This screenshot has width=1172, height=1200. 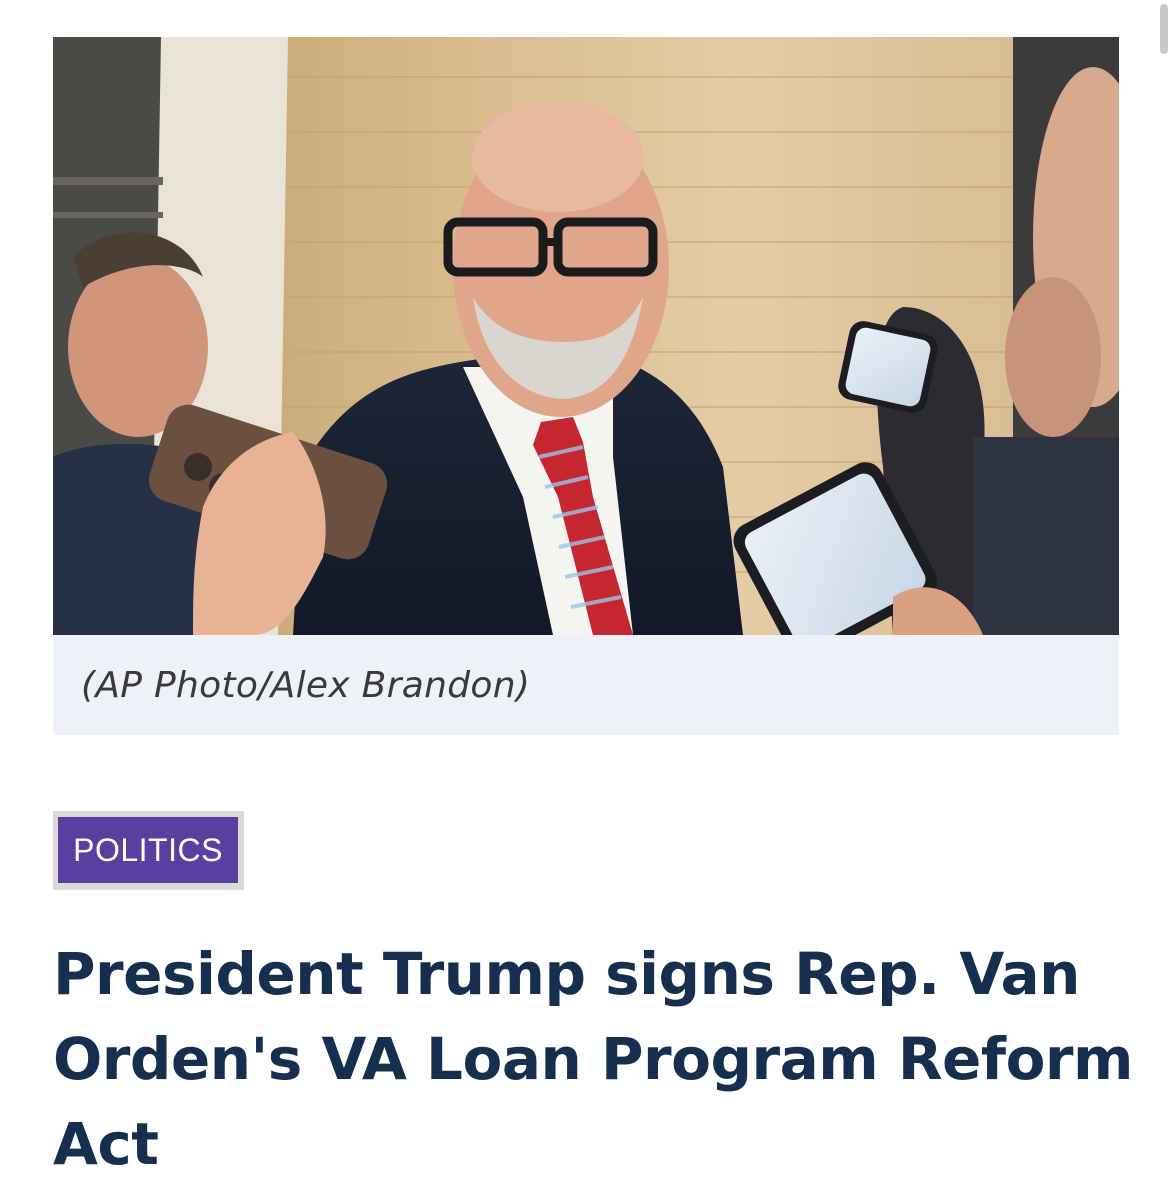 I want to click on photo-caption-box: (AP Photo/Alex Brandon), so click(x=586, y=685).